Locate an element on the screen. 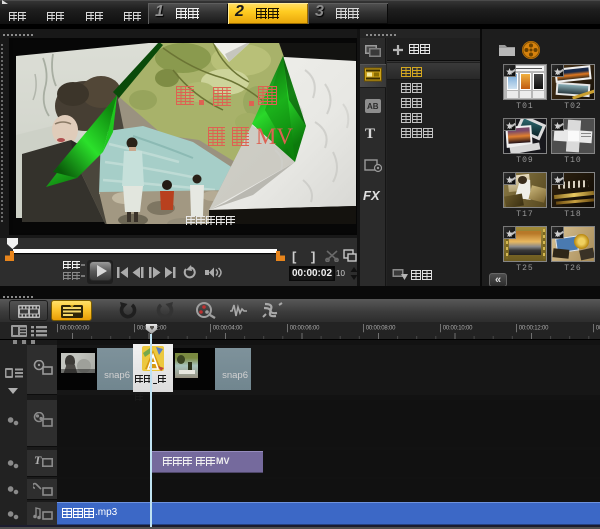 The image size is (600, 529). svg-text: AB is located at coordinates (373, 106).